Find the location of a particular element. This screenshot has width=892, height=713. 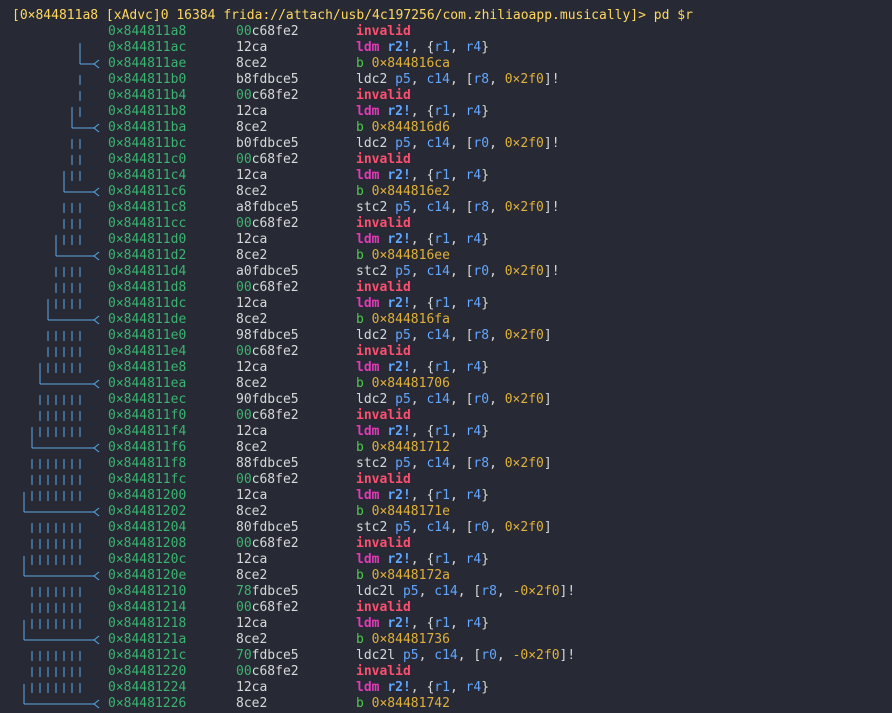

listing-row: 0×844811ae 8ce2 b 0×844816ca is located at coordinates (446, 64).